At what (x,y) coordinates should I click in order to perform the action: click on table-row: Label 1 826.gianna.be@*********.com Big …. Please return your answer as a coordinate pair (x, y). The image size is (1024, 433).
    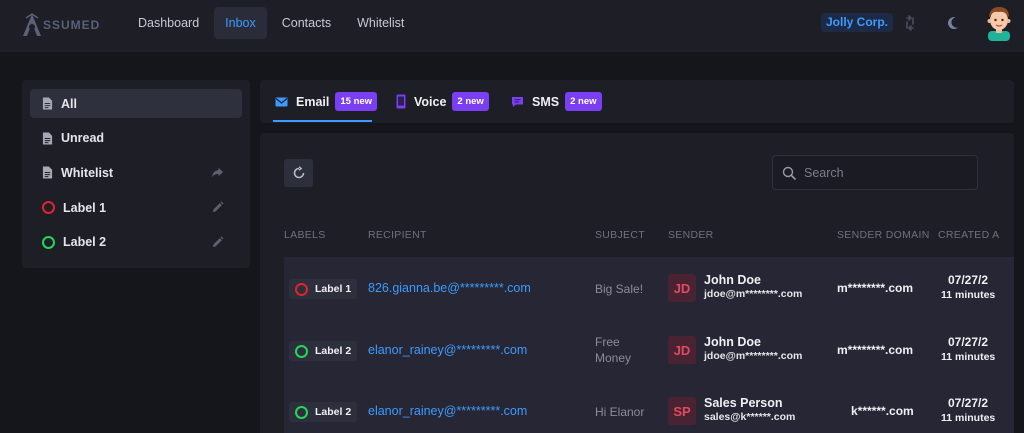
    Looking at the image, I should click on (649, 287).